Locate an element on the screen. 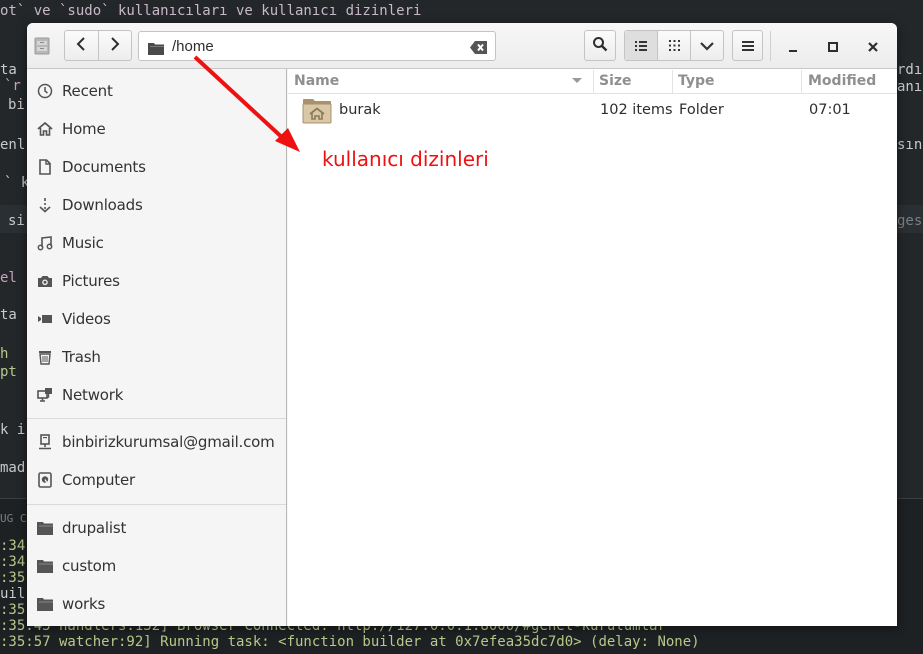  terminal-fragment: el is located at coordinates (8, 278).